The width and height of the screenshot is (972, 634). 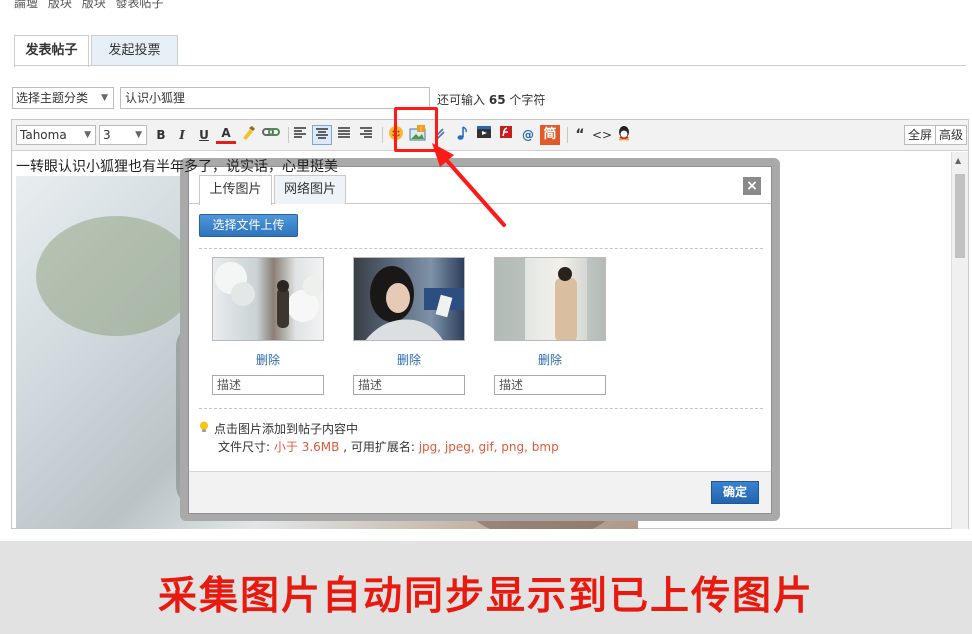 I want to click on fullscreen-button: 全屏, so click(x=920, y=135).